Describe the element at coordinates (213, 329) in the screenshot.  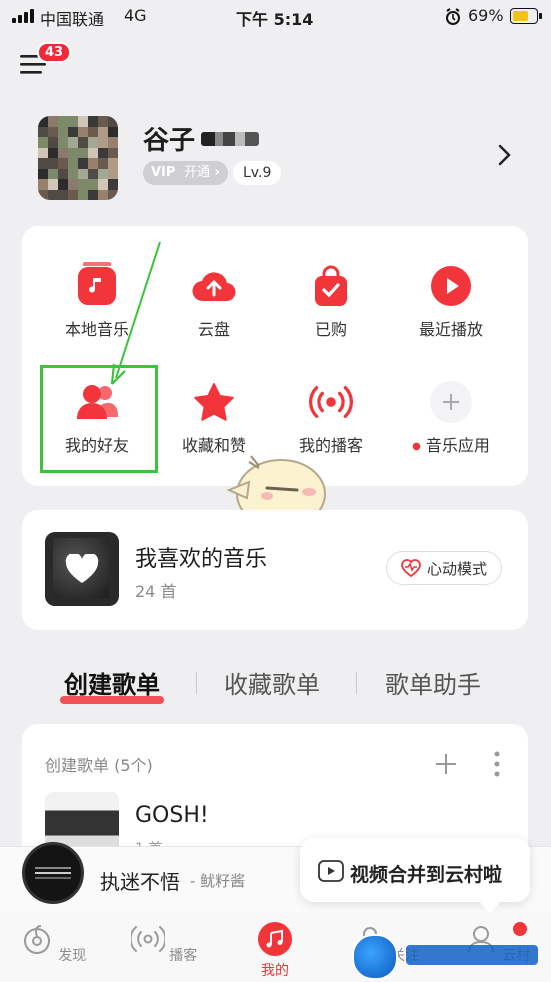
I see `grid-label: 云盘` at that location.